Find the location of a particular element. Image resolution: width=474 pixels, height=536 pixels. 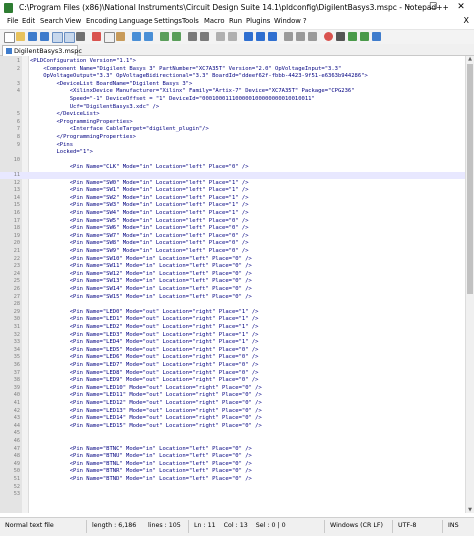

cut-icon is located at coordinates (96, 36).